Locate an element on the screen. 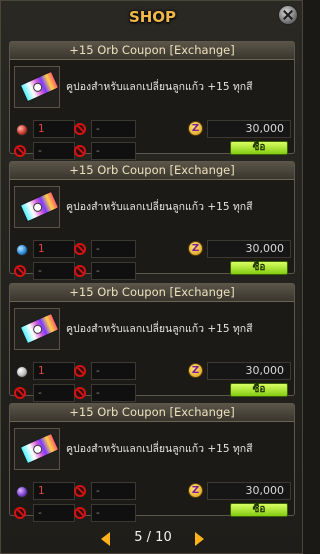 Image resolution: width=320 pixels, height=554 pixels. pagination: 5 / 10 is located at coordinates (152, 538).